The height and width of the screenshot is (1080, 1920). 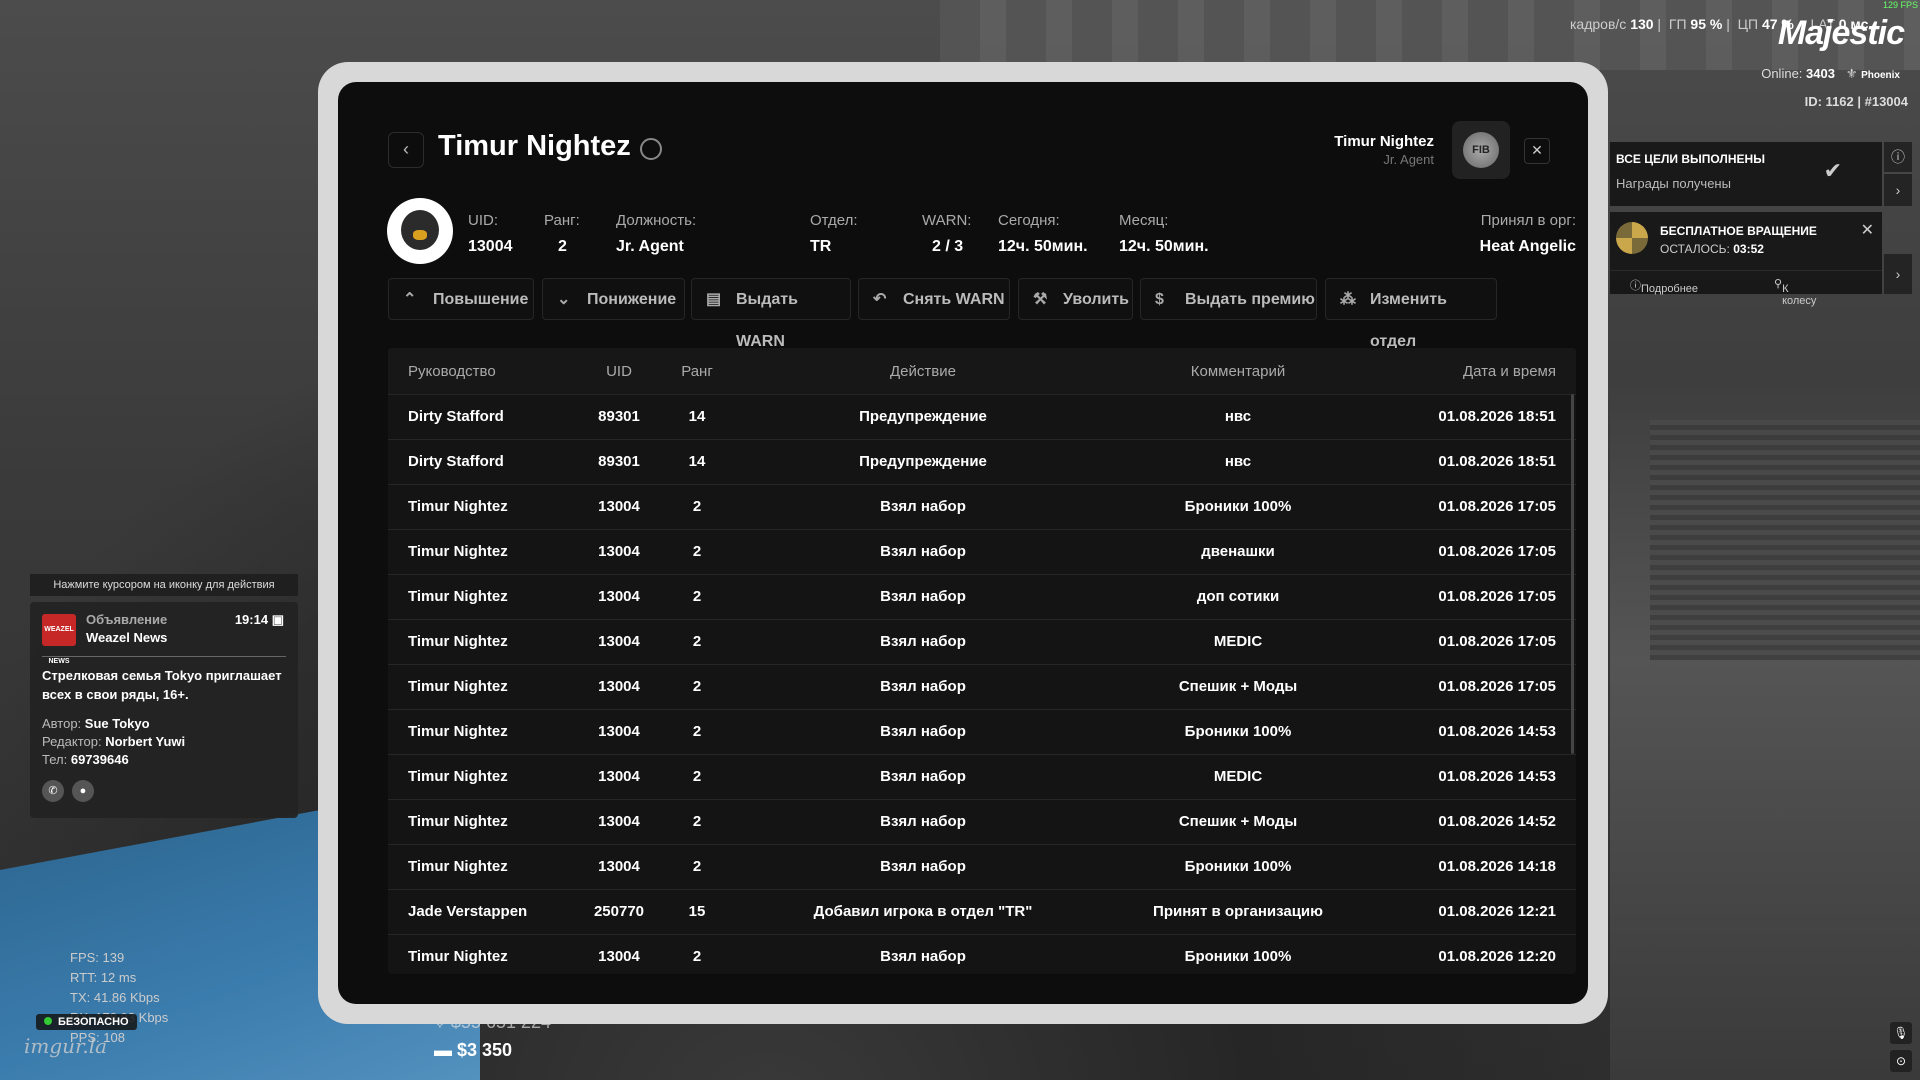 What do you see at coordinates (613, 299) in the screenshot?
I see `demote-button: ⌄ Понижение` at bounding box center [613, 299].